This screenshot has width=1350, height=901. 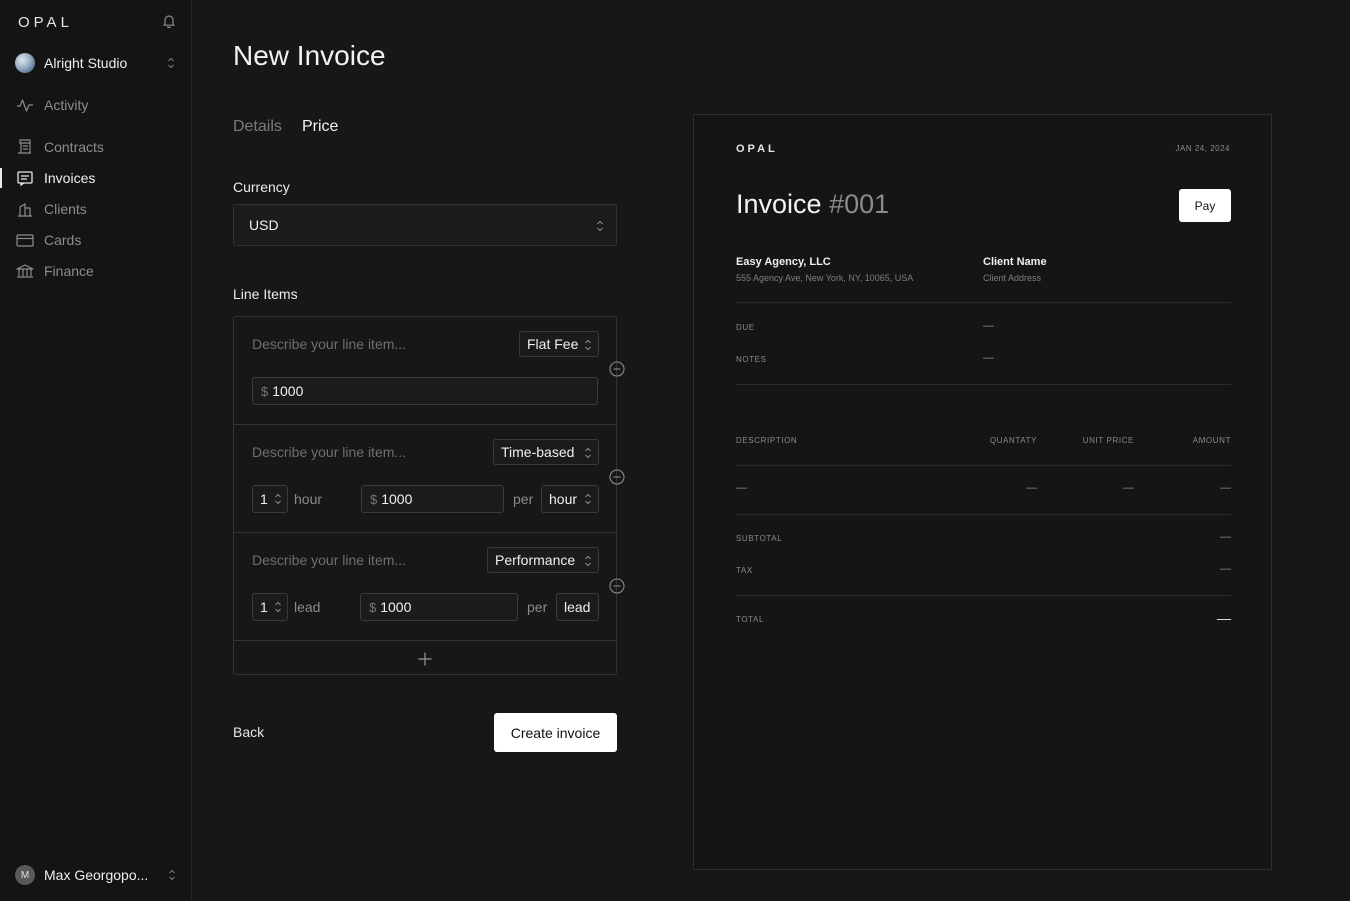 What do you see at coordinates (25, 105) in the screenshot?
I see `activity-icon` at bounding box center [25, 105].